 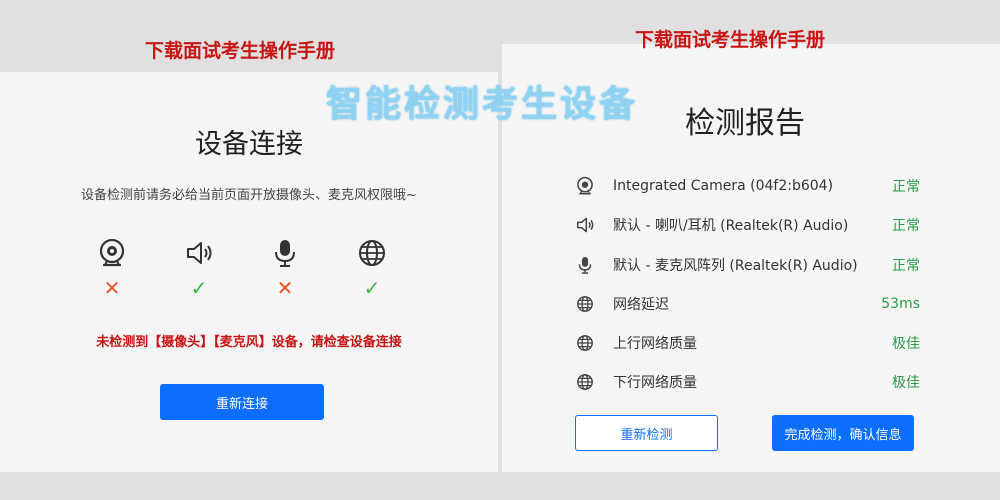 I want to click on report-row-label: Integrated Camera (04f2:b604), so click(x=723, y=186).